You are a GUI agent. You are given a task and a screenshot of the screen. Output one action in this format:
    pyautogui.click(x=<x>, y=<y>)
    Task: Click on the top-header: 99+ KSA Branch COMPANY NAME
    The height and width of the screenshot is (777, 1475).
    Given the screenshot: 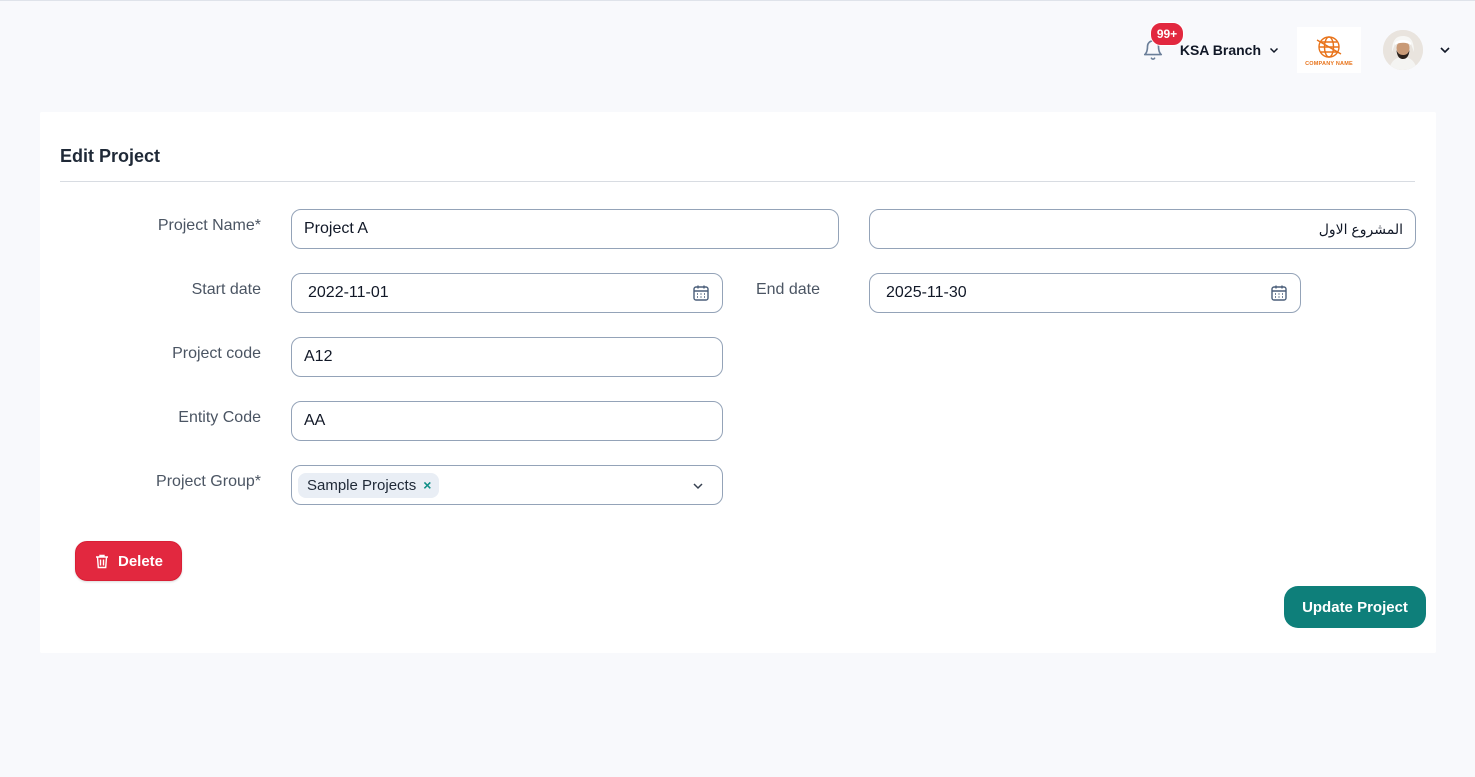 What is the action you would take?
    pyautogui.click(x=1296, y=48)
    